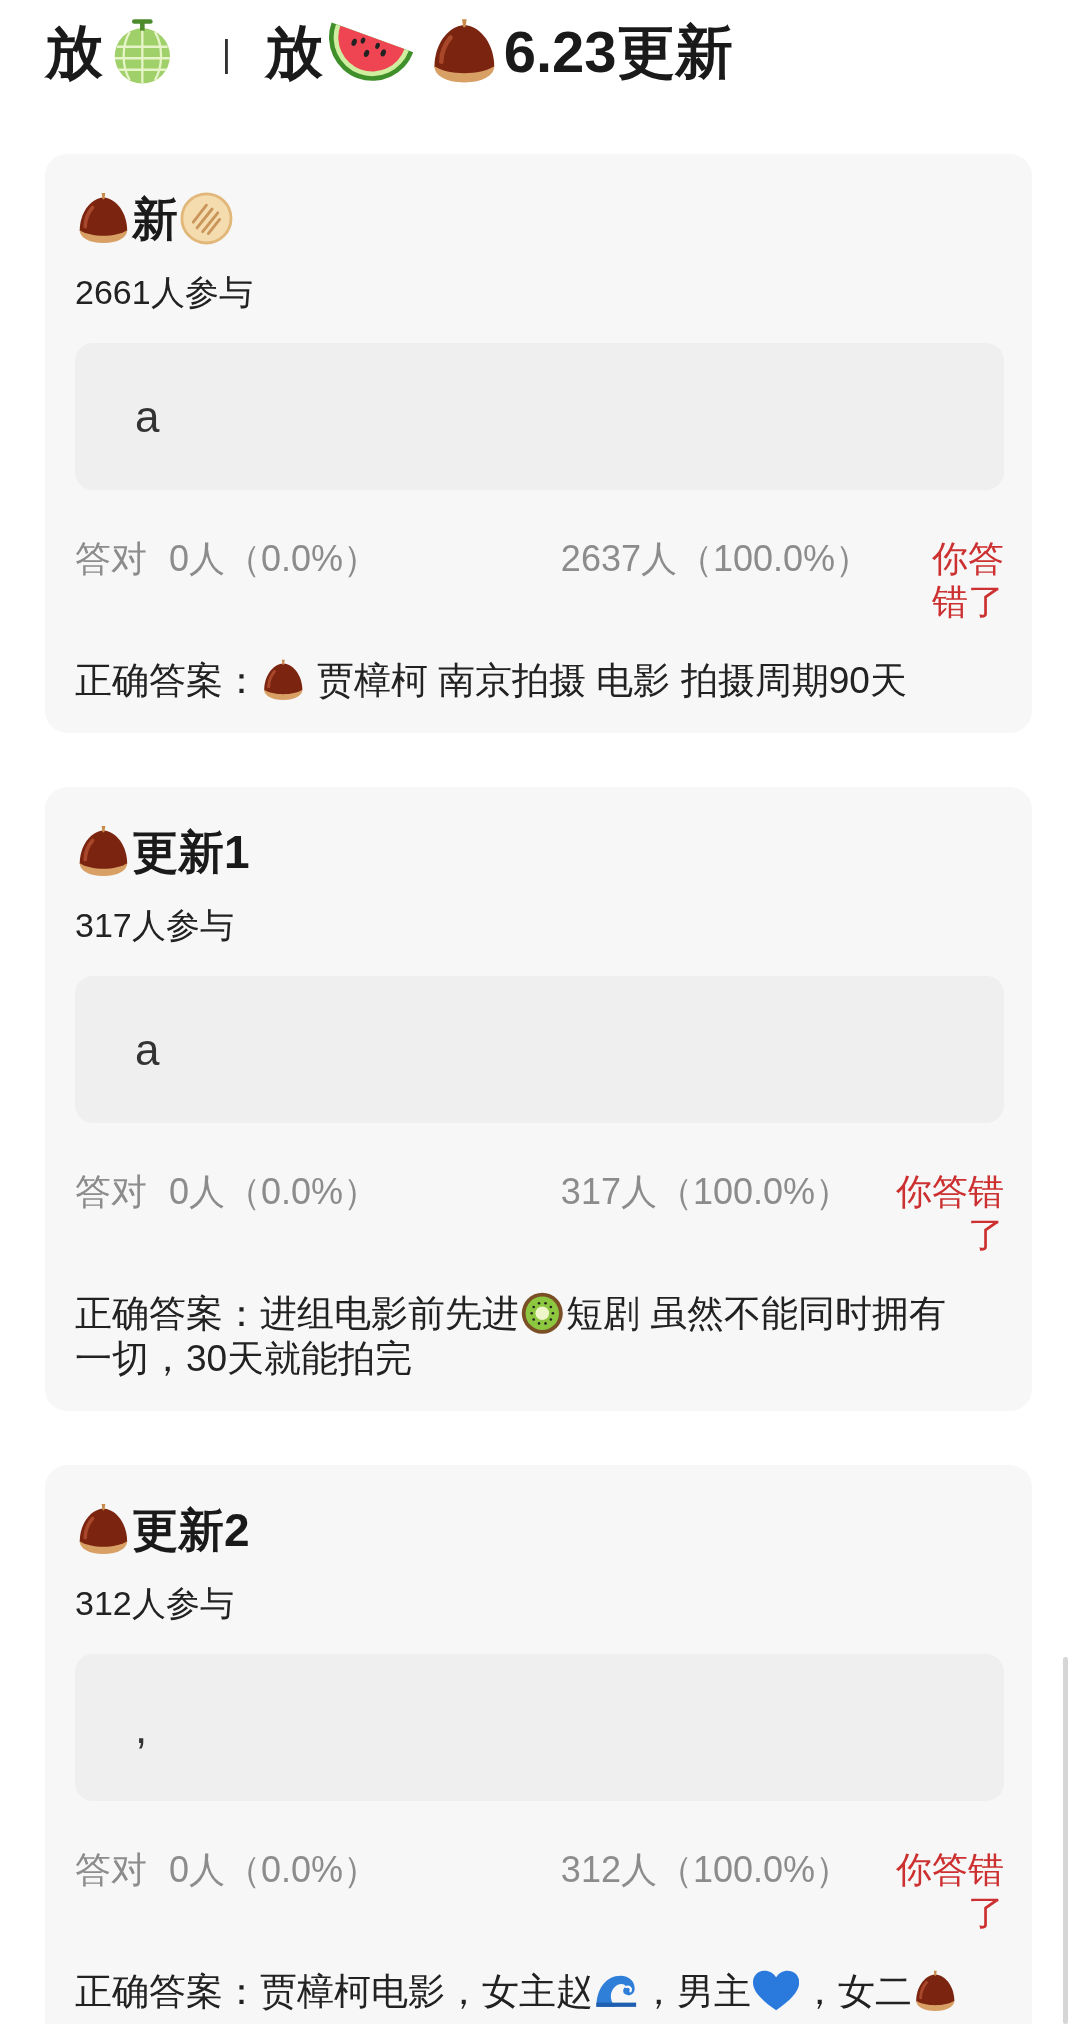 Image resolution: width=1076 pixels, height=2024 pixels. I want to click on heart-icon, so click(775, 1991).